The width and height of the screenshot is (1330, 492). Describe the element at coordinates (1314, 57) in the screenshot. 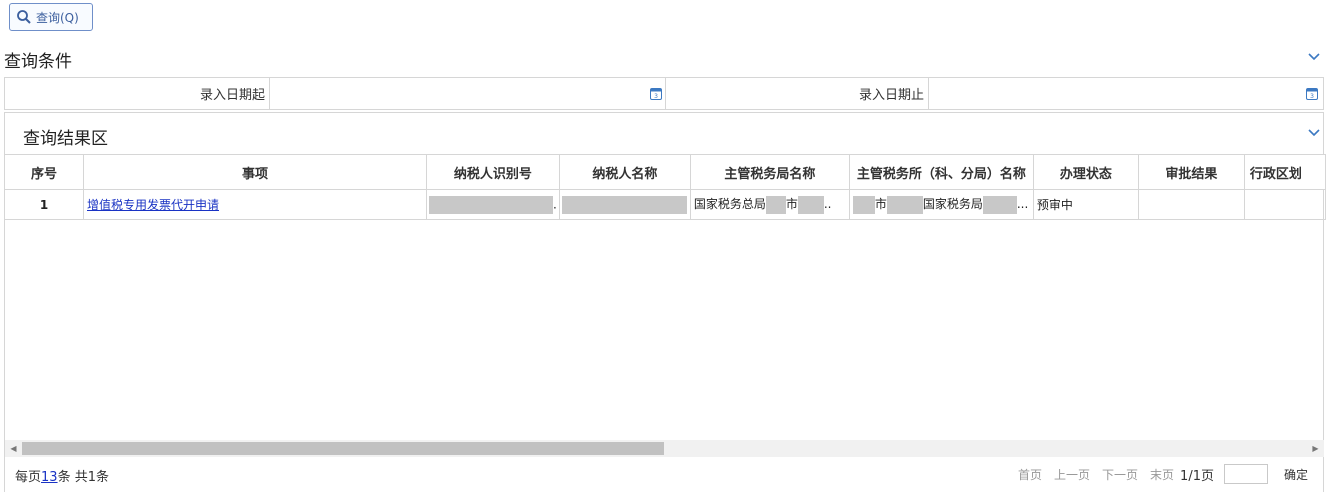

I see `collapse-conditions-icon` at that location.